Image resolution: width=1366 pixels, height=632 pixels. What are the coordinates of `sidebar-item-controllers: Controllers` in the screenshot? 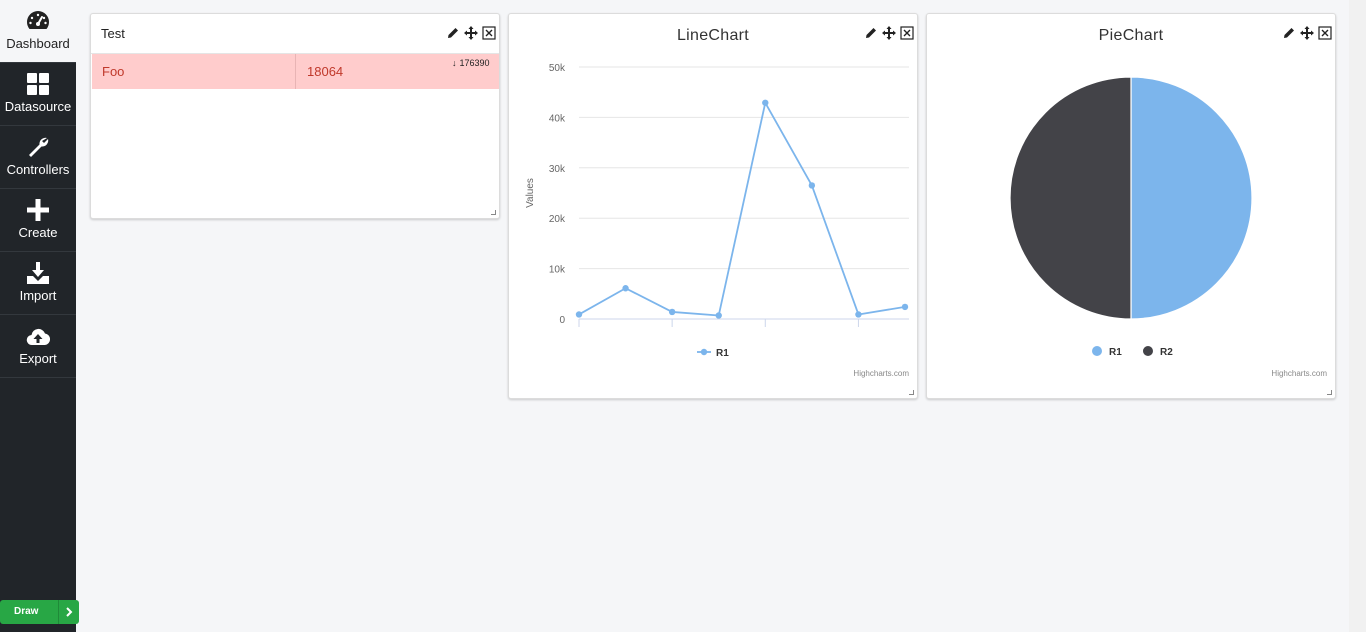 It's located at (38, 157).